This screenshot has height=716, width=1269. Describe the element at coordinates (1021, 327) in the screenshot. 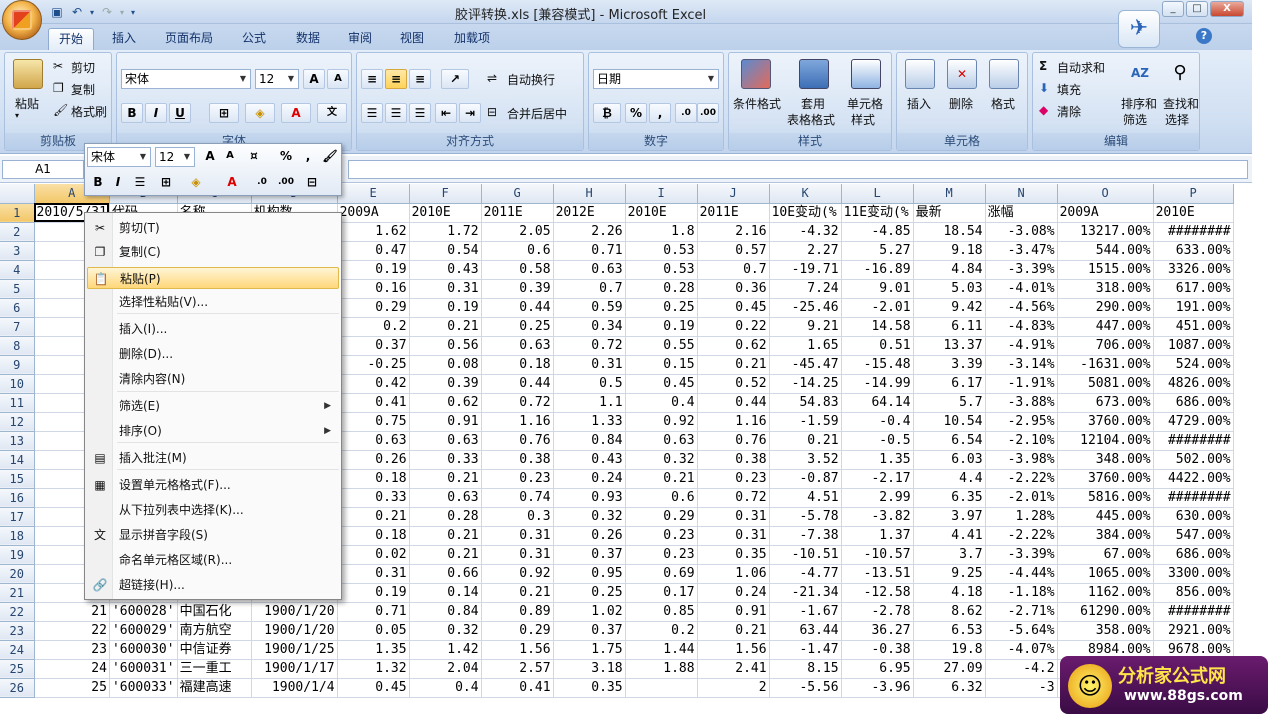

I see `cell: -4.83%` at that location.